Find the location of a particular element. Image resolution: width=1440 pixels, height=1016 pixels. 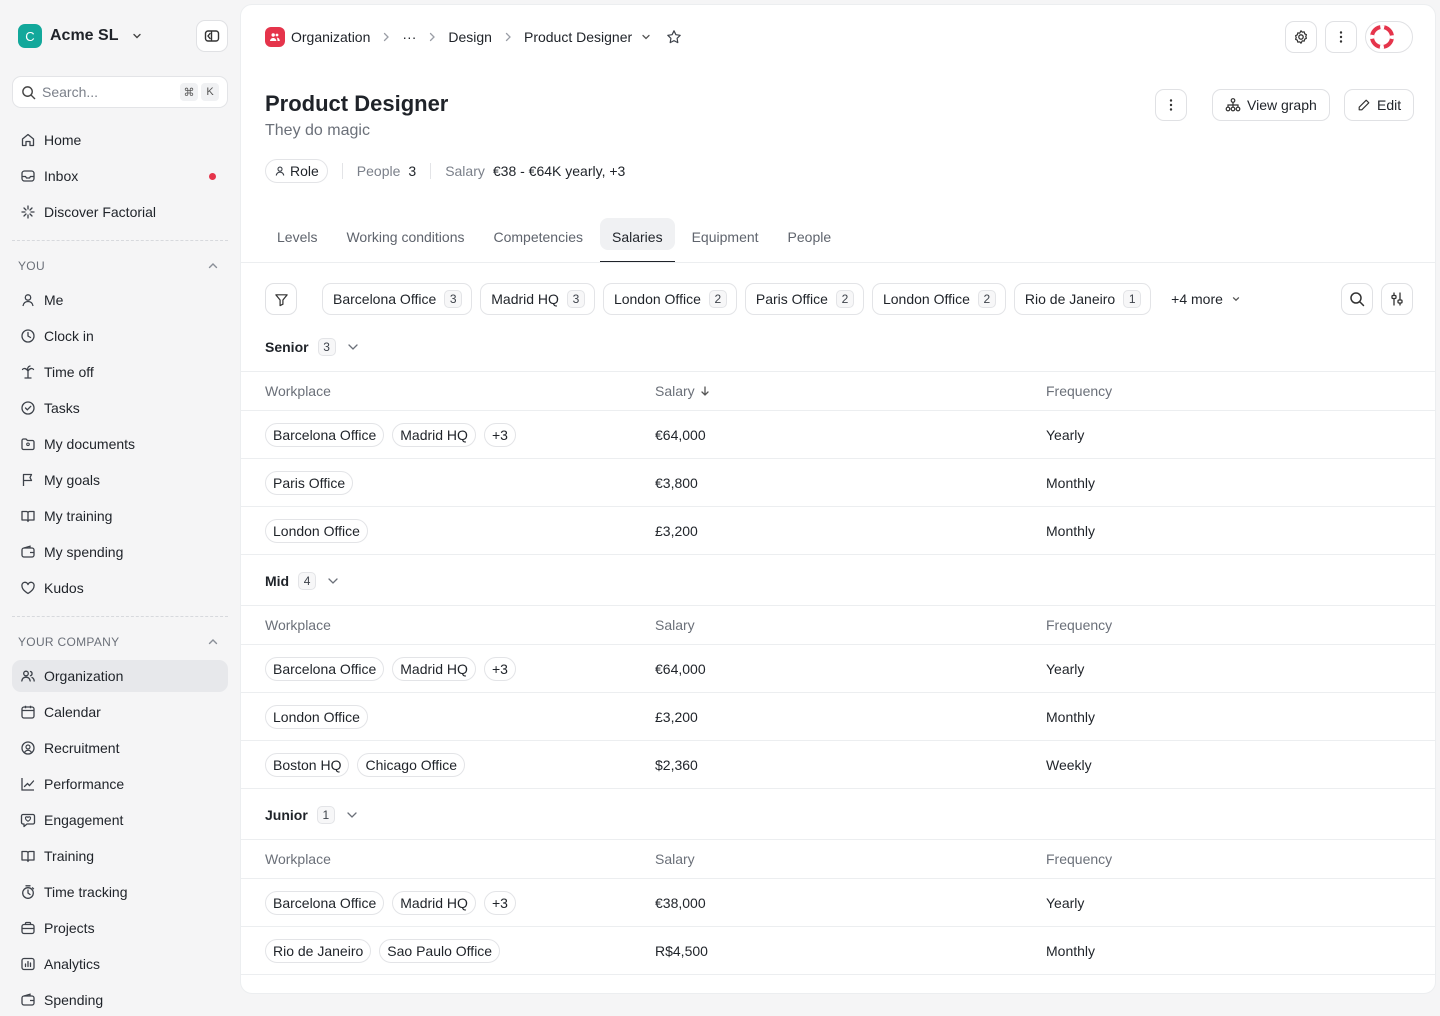

sidebar-item-my-goals: My goals is located at coordinates (120, 480).